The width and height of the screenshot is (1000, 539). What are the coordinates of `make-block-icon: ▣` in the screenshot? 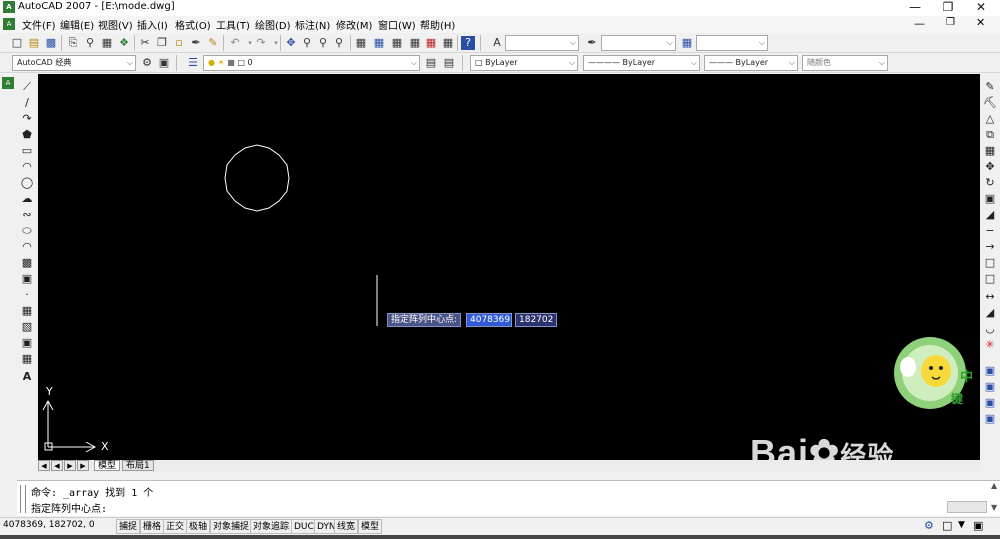 It's located at (27, 279).